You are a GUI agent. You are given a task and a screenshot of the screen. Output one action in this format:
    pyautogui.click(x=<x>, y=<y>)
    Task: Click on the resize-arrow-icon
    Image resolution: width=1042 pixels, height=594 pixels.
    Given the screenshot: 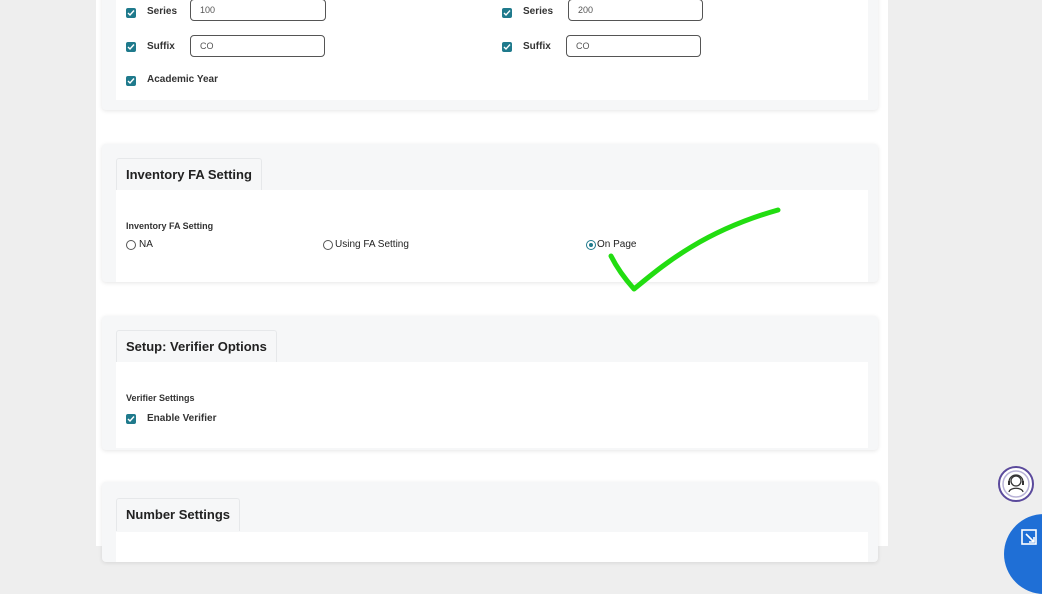 What is the action you would take?
    pyautogui.click(x=1029, y=537)
    